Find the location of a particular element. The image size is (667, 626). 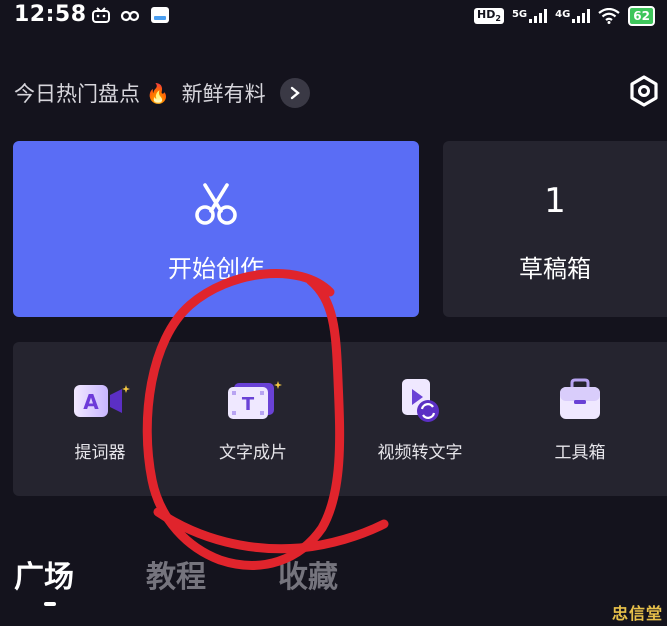

tv-icon is located at coordinates (101, 15).